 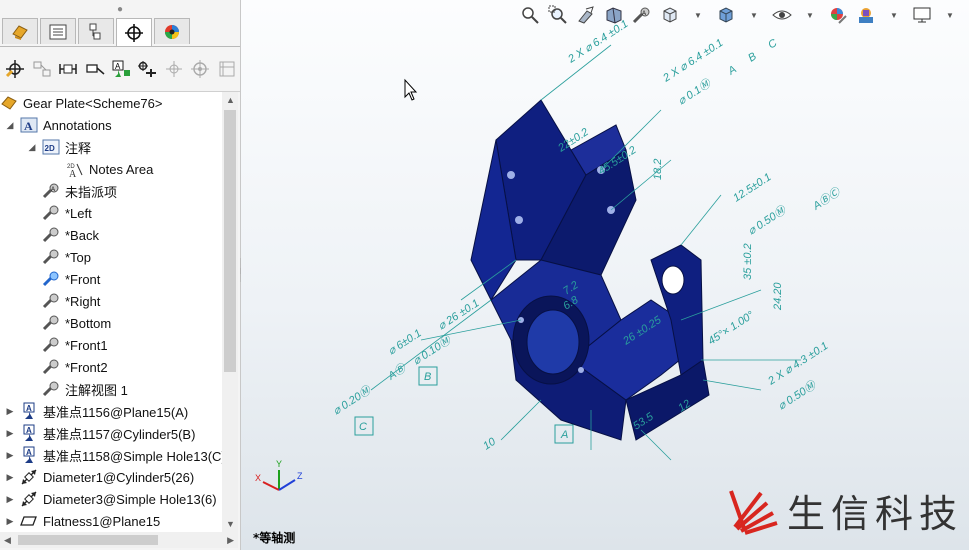 What do you see at coordinates (58, 31) in the screenshot?
I see `tab-property-manager` at bounding box center [58, 31].